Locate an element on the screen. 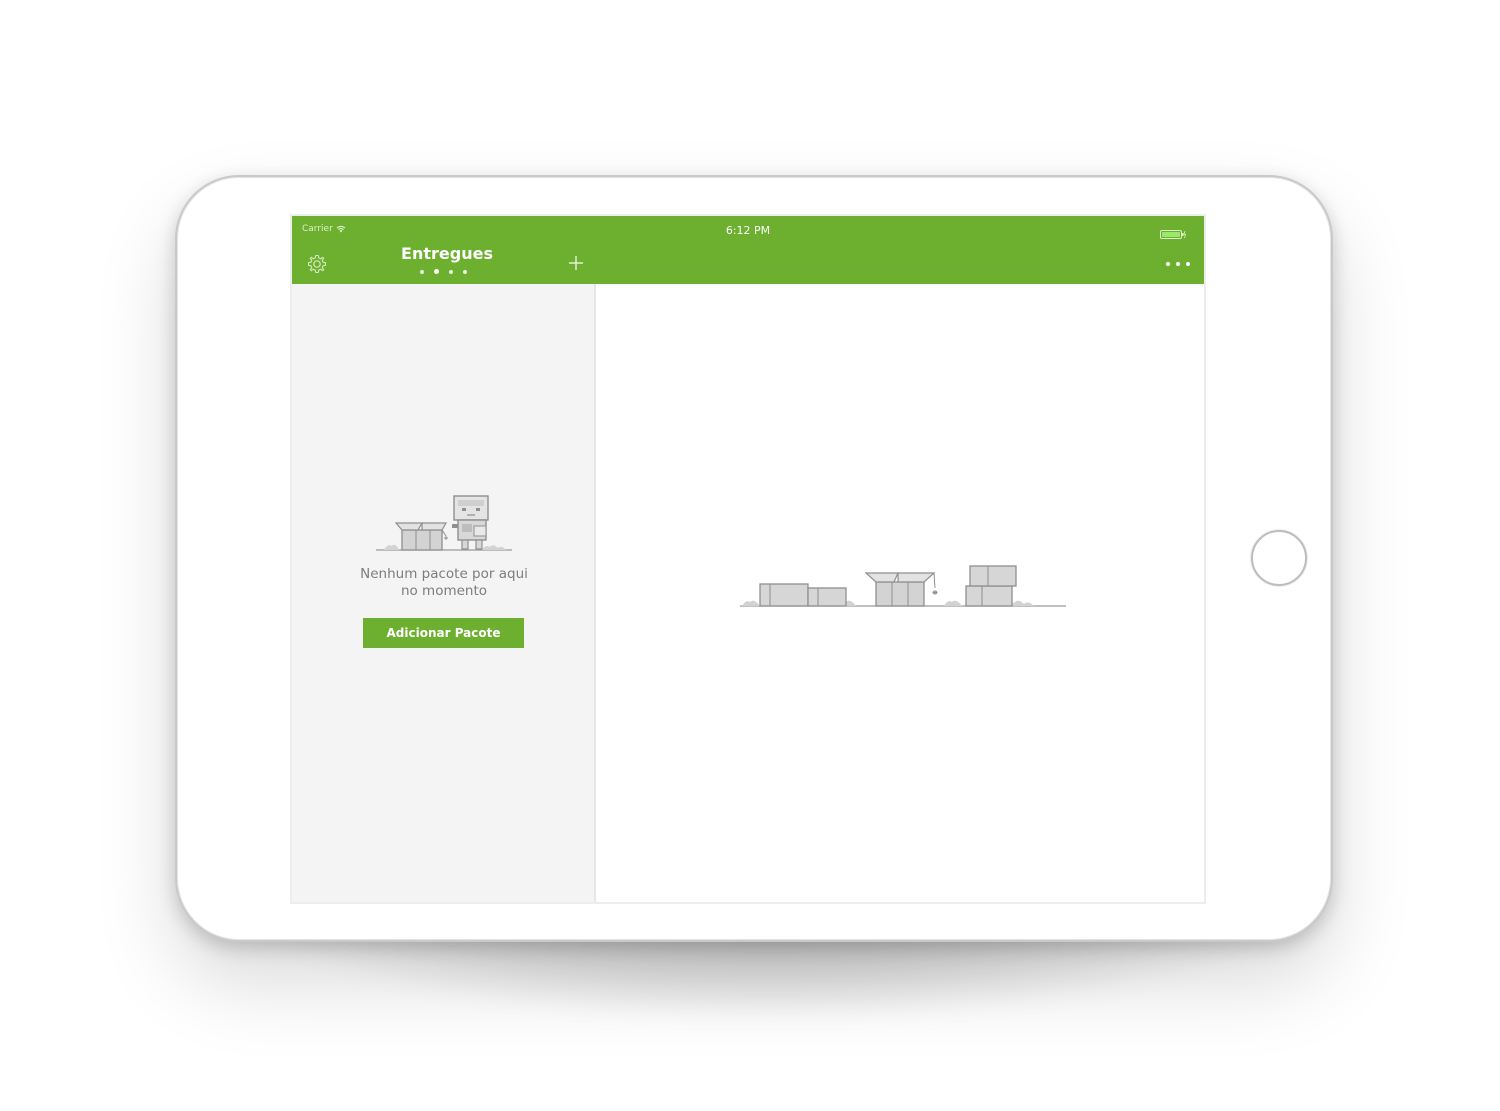  page-indicator is located at coordinates (443, 271).